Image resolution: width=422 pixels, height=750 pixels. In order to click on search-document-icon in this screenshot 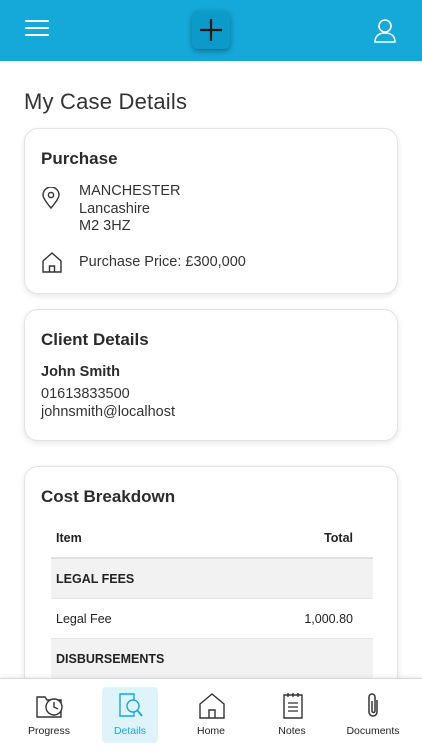, I will do `click(131, 705)`.